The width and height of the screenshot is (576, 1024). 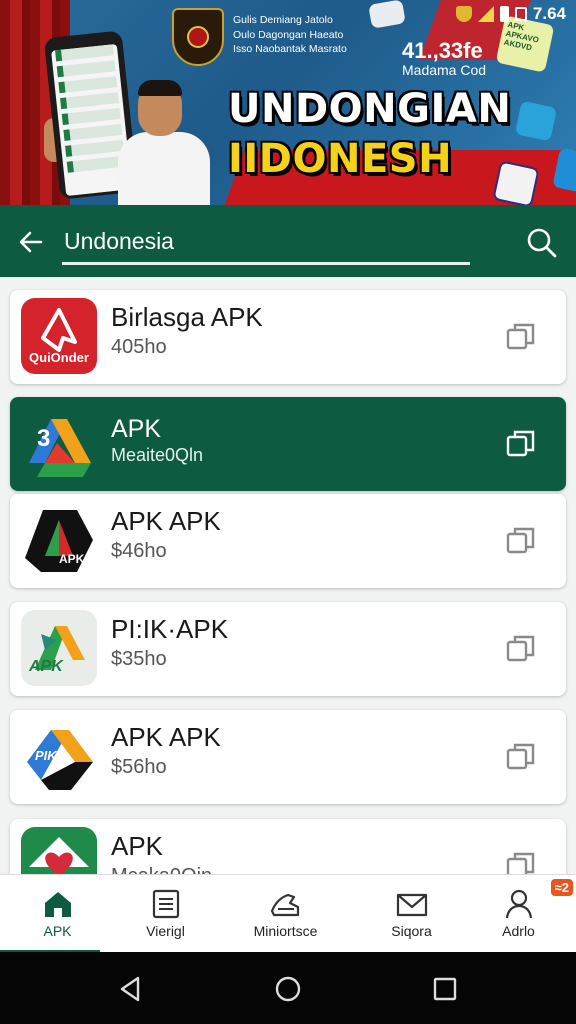 I want to click on app-subtitle: $46ho, so click(x=139, y=551).